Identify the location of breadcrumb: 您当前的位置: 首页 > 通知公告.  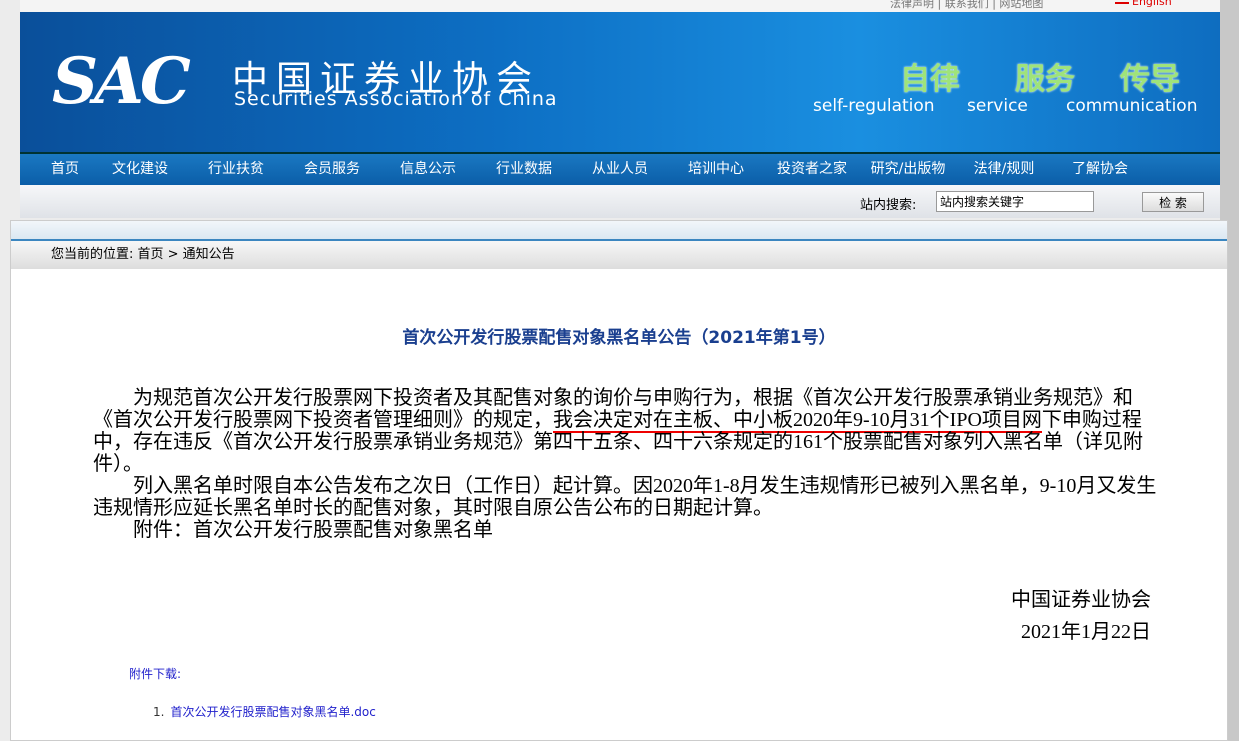
(619, 255).